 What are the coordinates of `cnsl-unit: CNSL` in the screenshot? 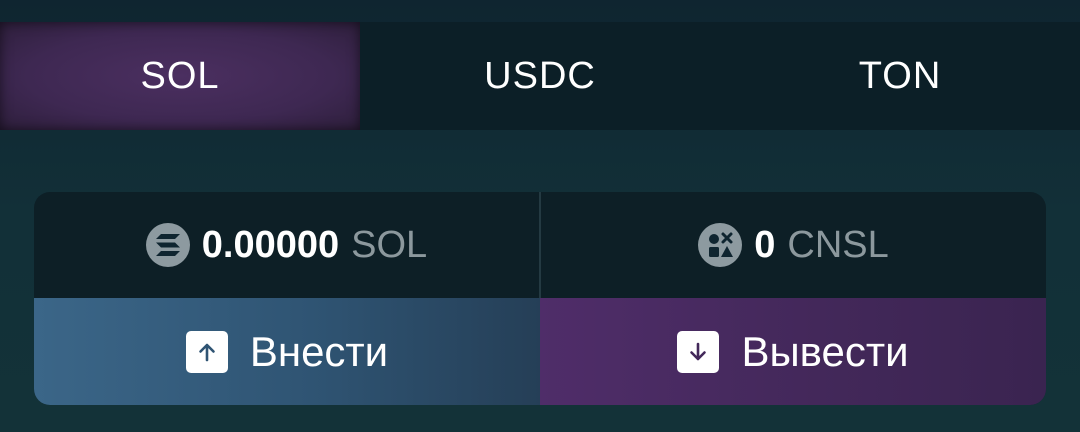 It's located at (838, 244).